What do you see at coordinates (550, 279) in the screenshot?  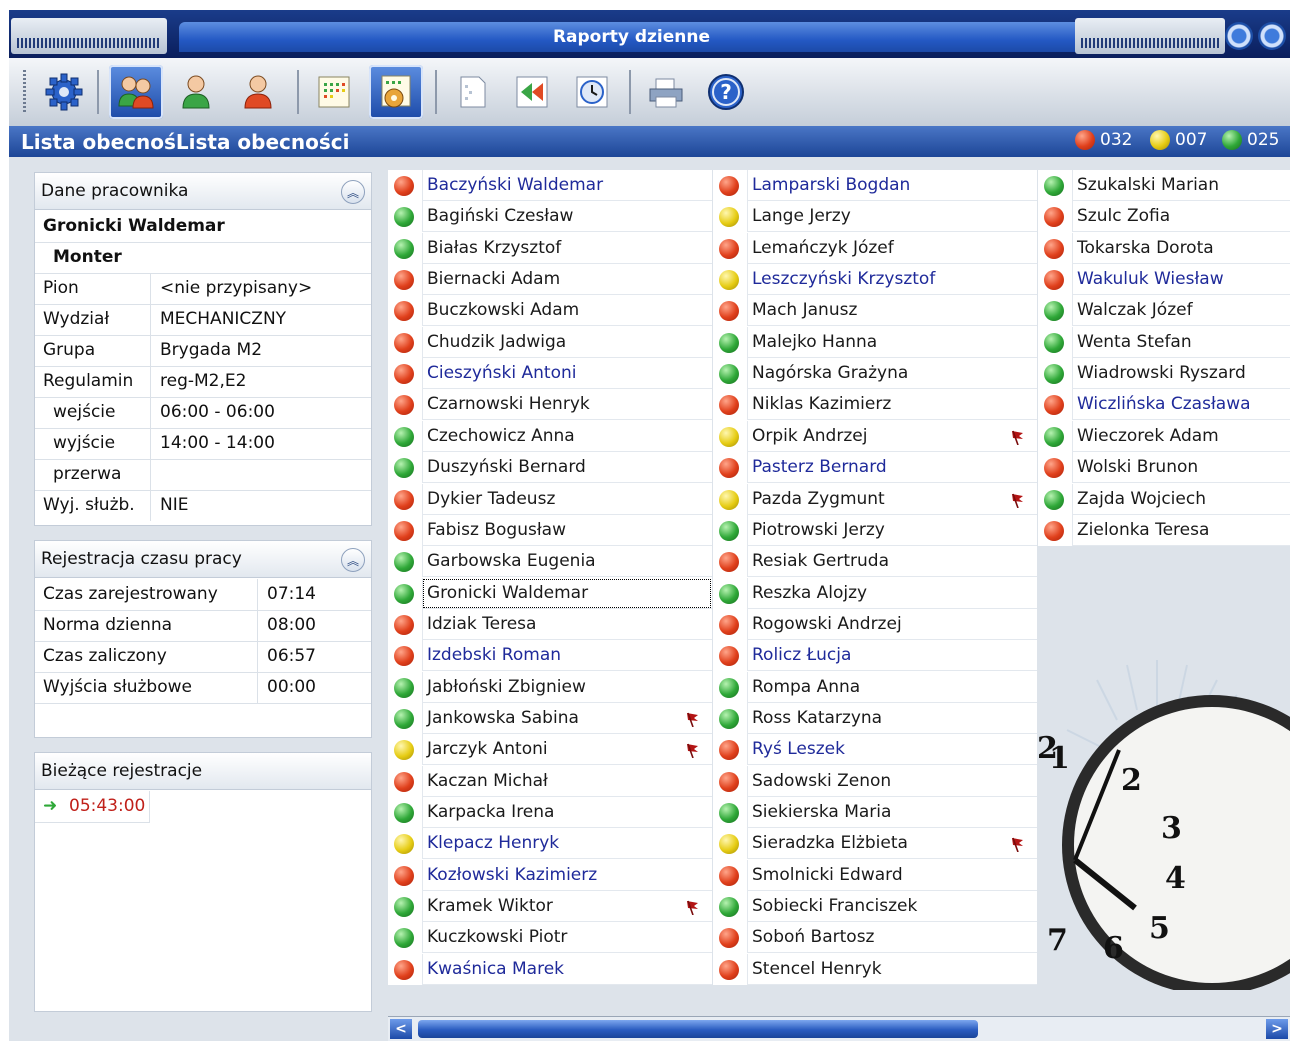 I see `employee-row: Biernacki Adam` at bounding box center [550, 279].